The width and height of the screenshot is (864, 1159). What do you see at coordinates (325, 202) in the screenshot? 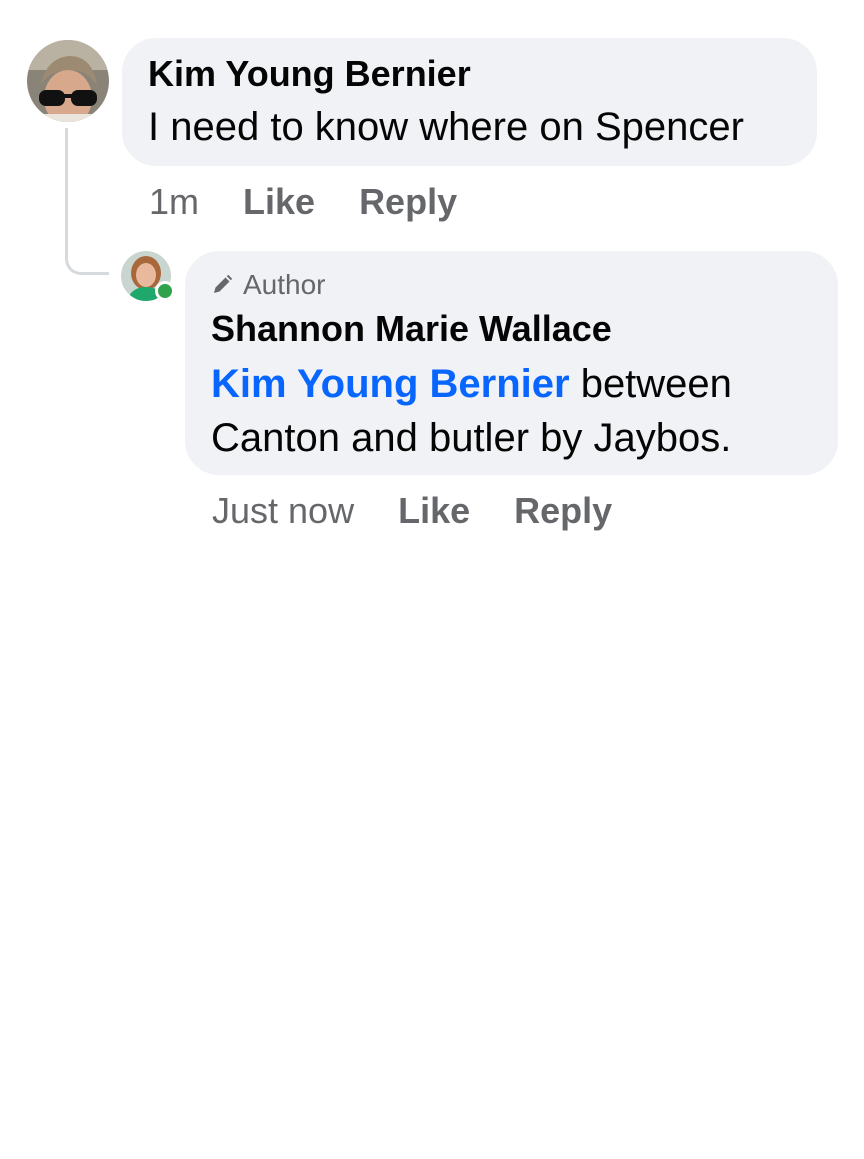
I see `comment-actions: 1m Like Reply` at bounding box center [325, 202].